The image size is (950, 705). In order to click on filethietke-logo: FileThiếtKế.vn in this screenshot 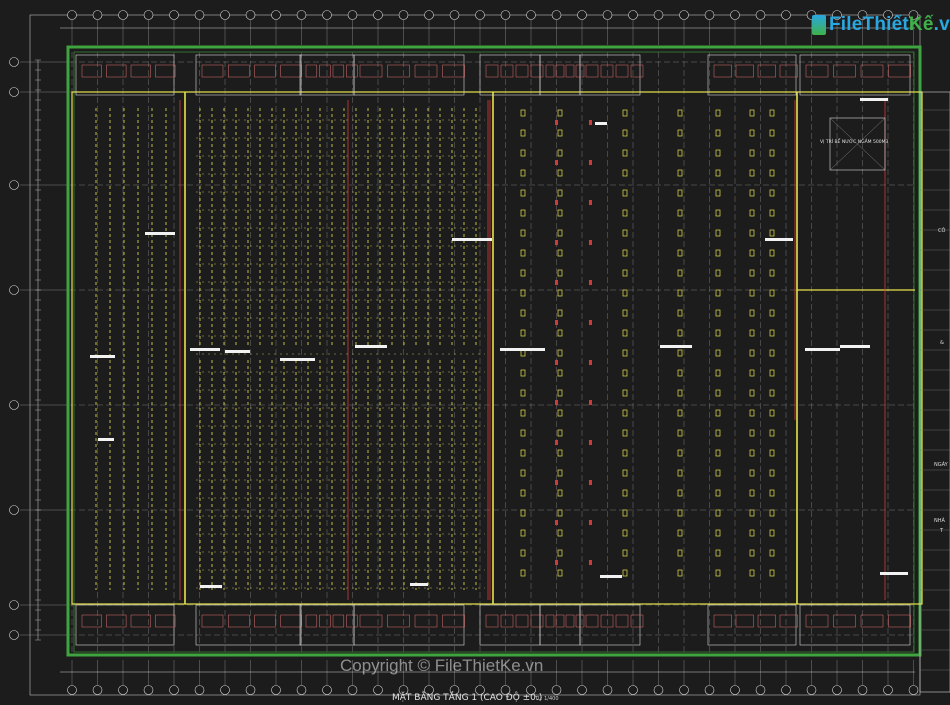, I will do `click(881, 25)`.